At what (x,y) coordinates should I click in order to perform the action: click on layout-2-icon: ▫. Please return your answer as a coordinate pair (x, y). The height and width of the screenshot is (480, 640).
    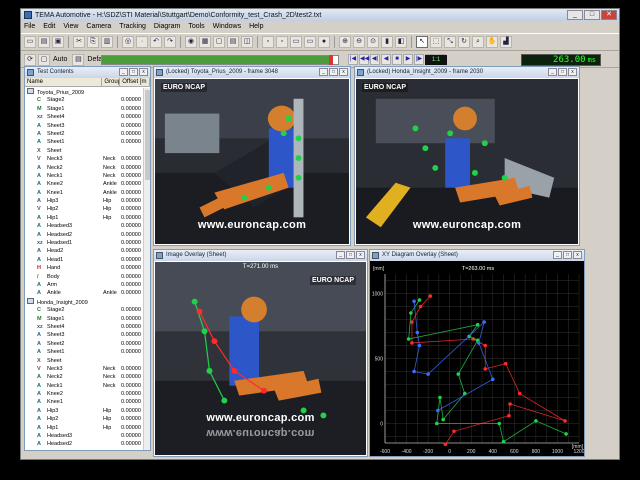
    Looking at the image, I should click on (282, 42).